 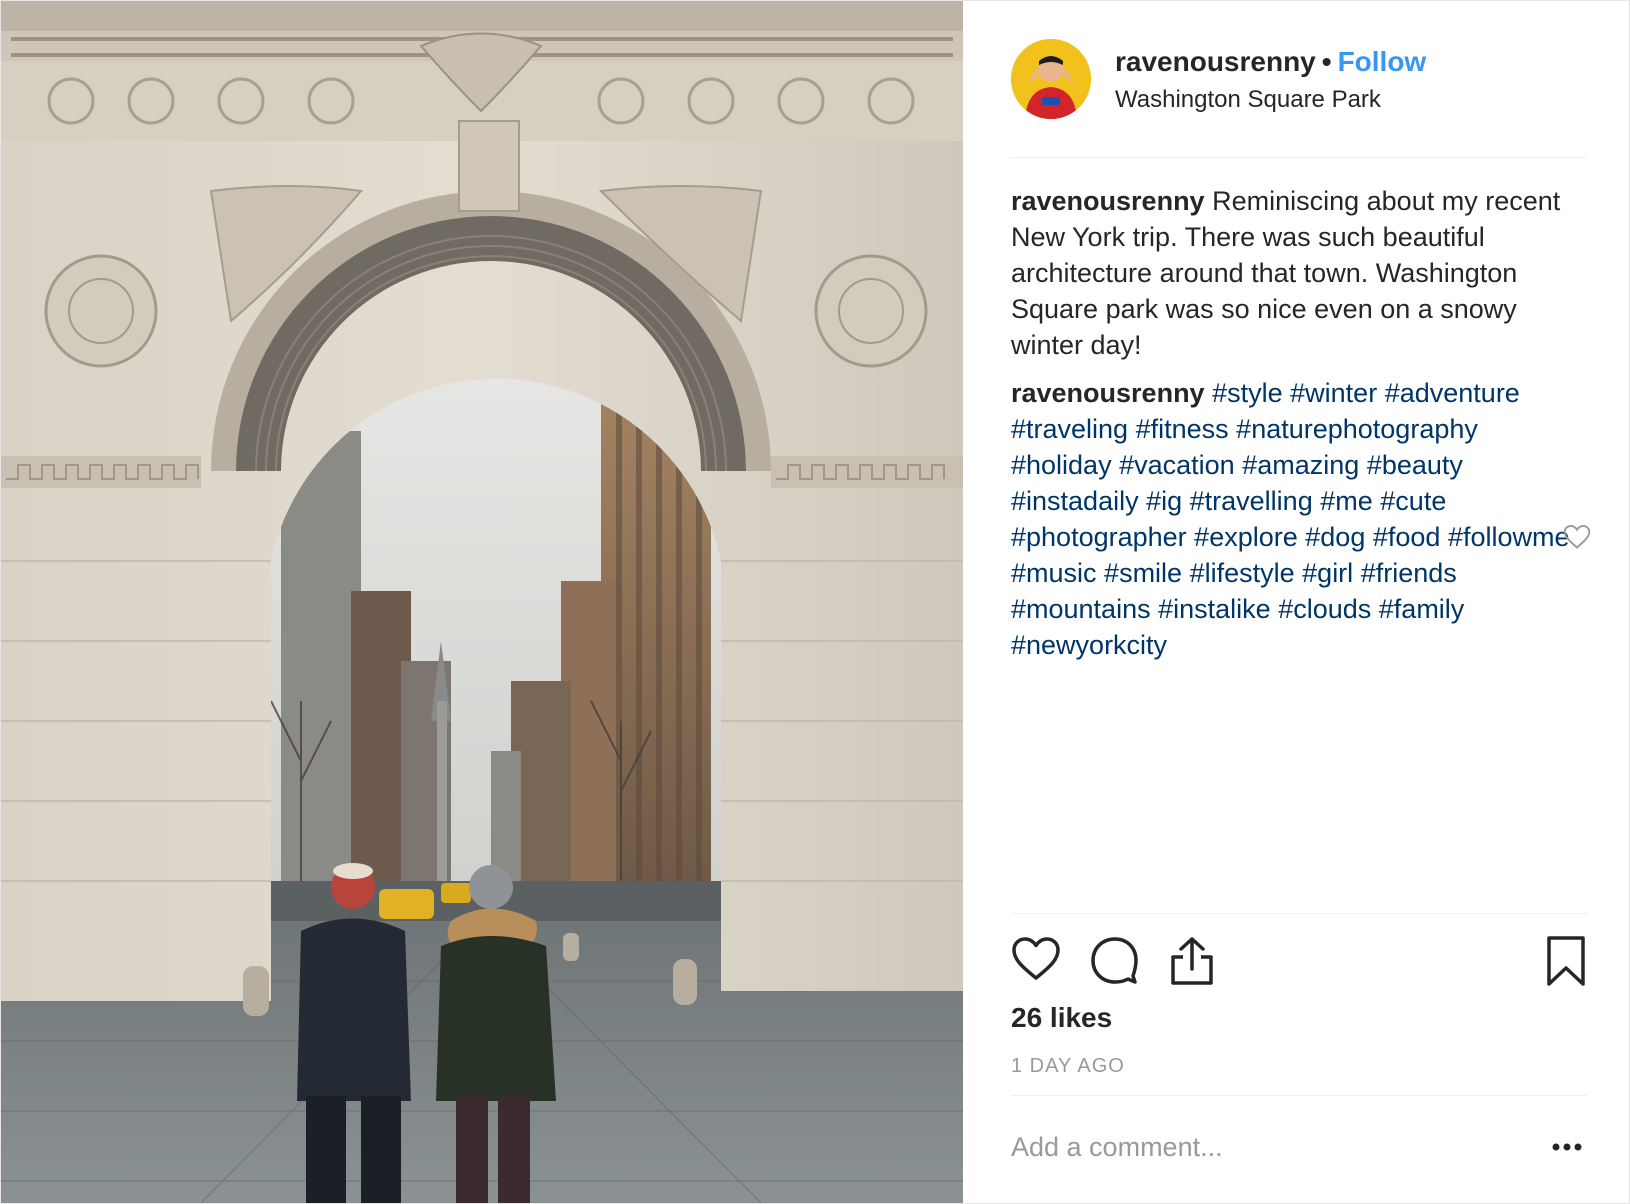 I want to click on share-icon, so click(x=1192, y=961).